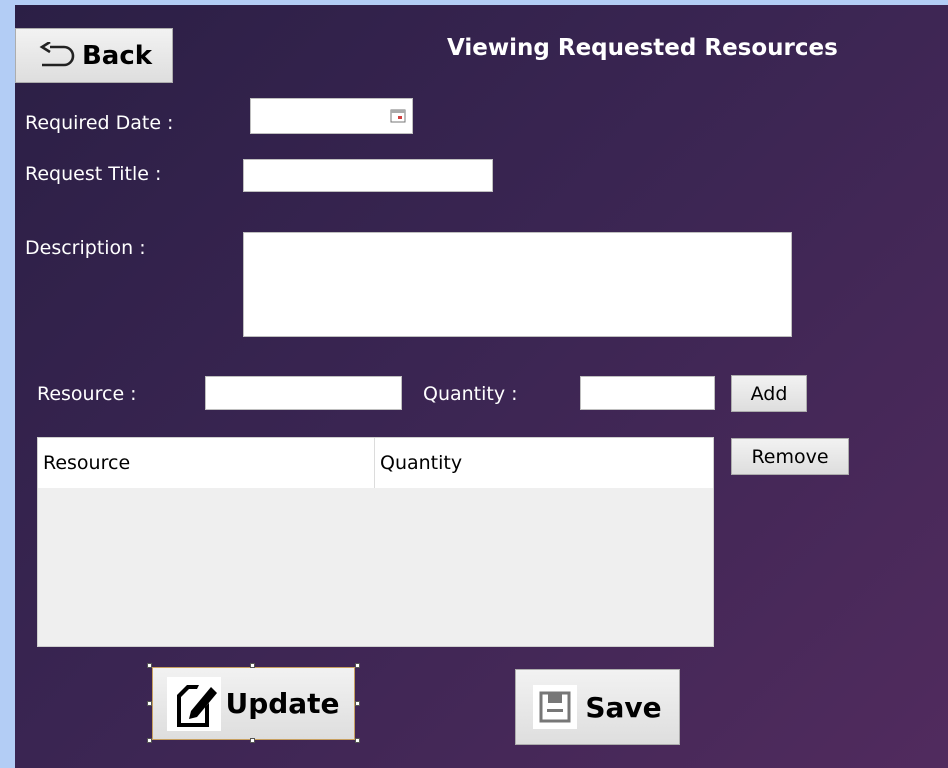 Image resolution: width=948 pixels, height=768 pixels. I want to click on edit-document-icon, so click(194, 703).